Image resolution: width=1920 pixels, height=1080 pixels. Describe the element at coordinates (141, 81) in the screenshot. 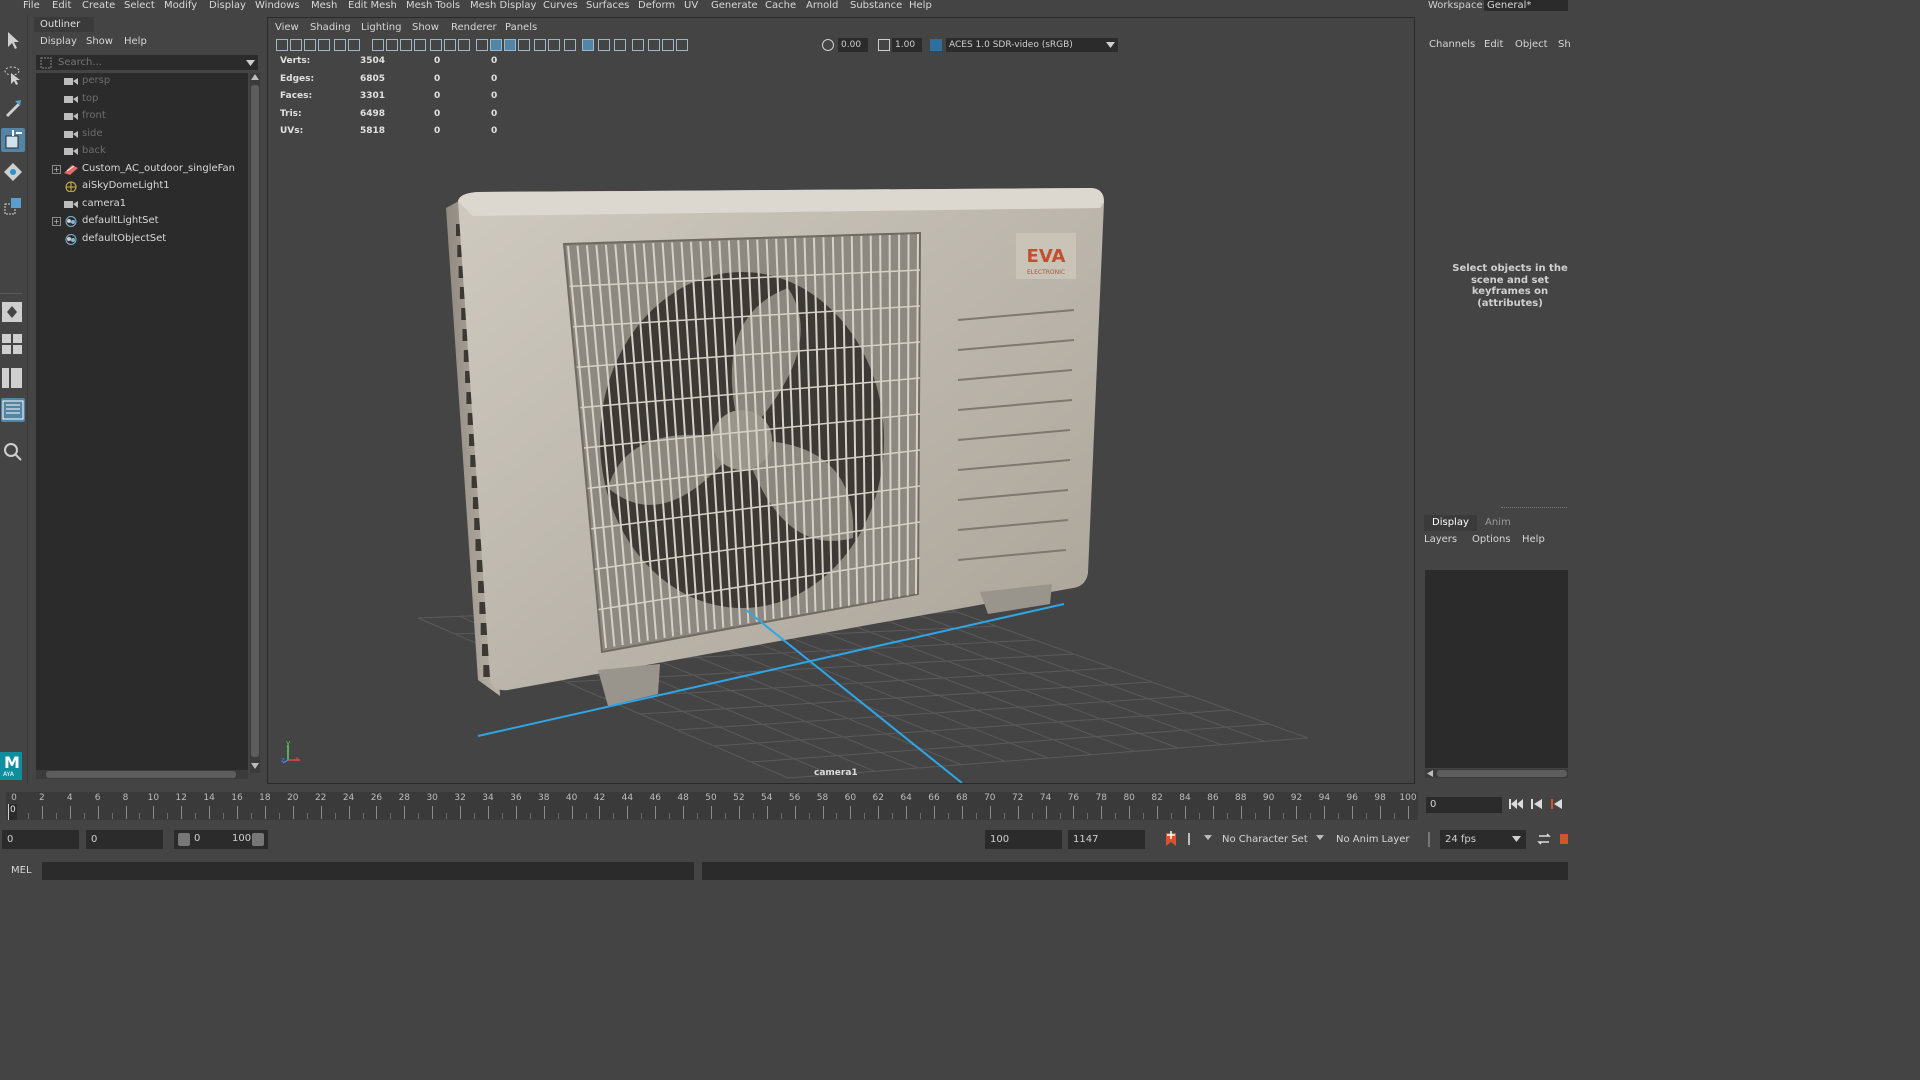

I see `outliner-item: persp` at that location.